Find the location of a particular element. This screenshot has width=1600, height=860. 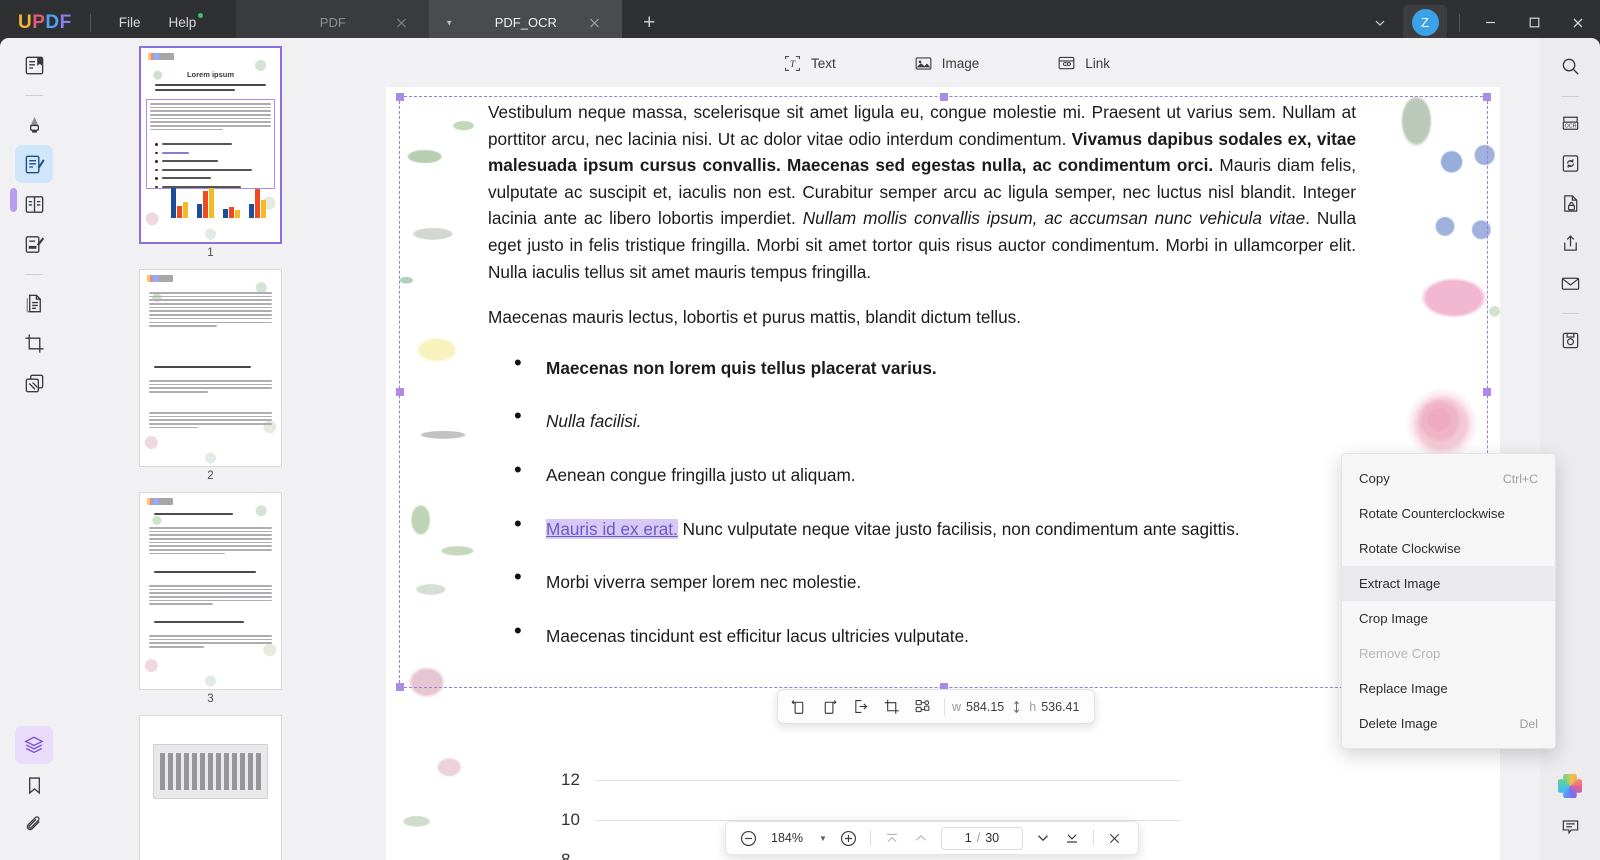

image-width-value: 584.15 is located at coordinates (985, 707).